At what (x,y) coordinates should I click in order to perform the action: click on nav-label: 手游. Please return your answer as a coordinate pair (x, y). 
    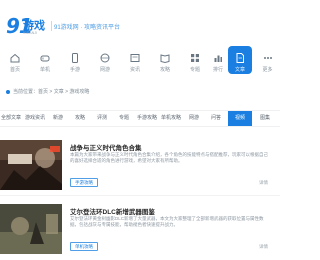
    Looking at the image, I should click on (74, 70).